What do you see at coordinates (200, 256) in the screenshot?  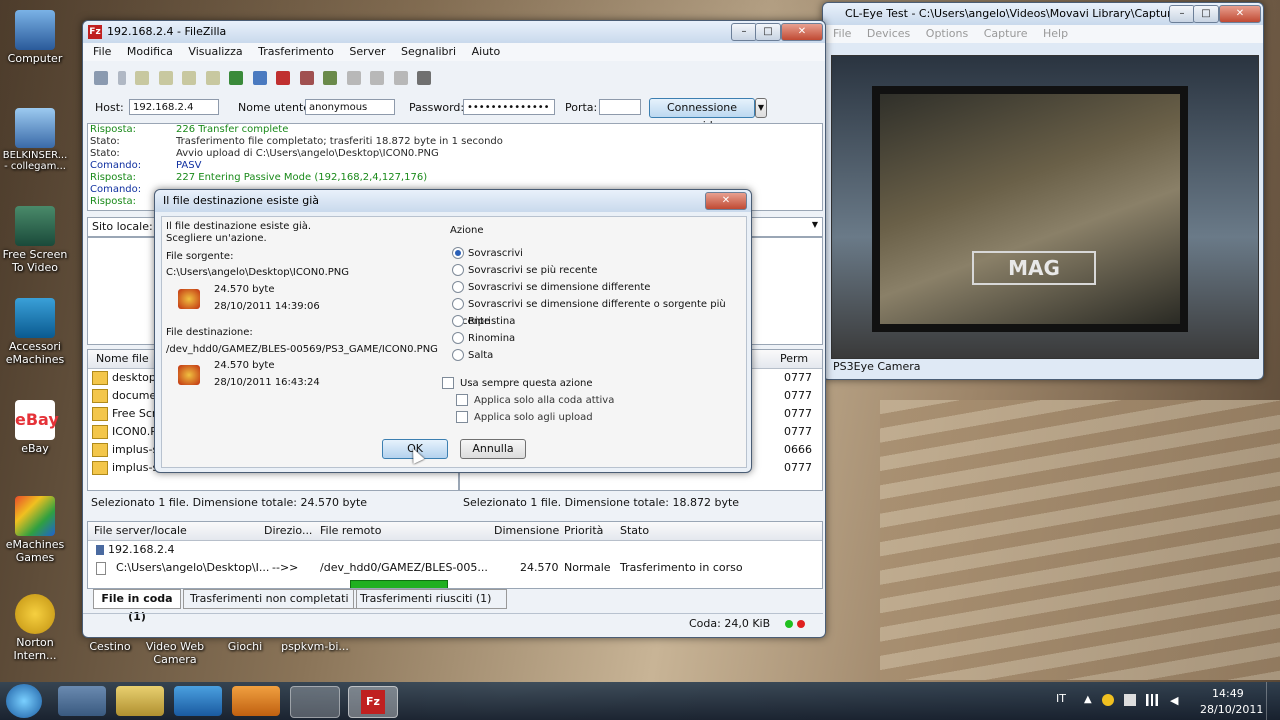 I see `source-label: File sorgente:` at bounding box center [200, 256].